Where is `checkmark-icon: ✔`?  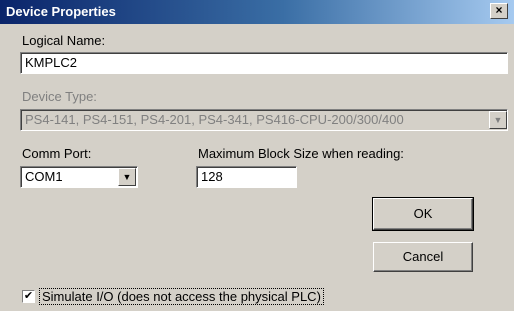
checkmark-icon: ✔ is located at coordinates (28, 296).